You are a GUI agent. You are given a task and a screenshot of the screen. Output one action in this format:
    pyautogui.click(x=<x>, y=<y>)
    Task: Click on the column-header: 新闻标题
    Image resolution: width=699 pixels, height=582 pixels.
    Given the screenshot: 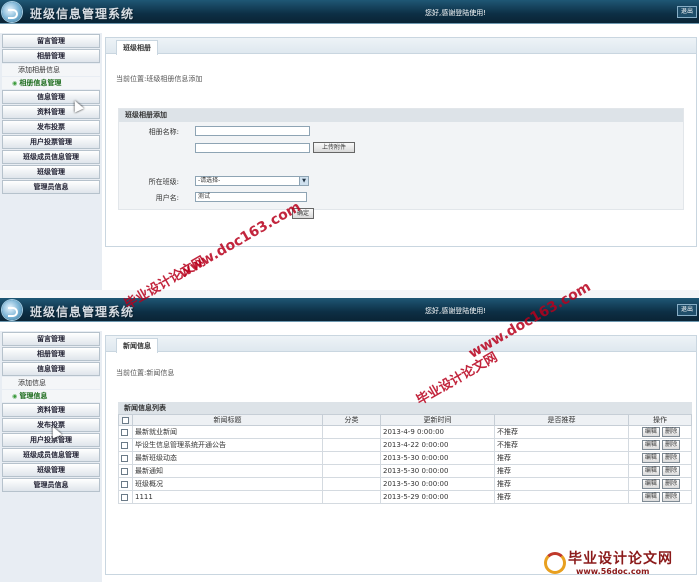 What is the action you would take?
    pyautogui.click(x=227, y=420)
    